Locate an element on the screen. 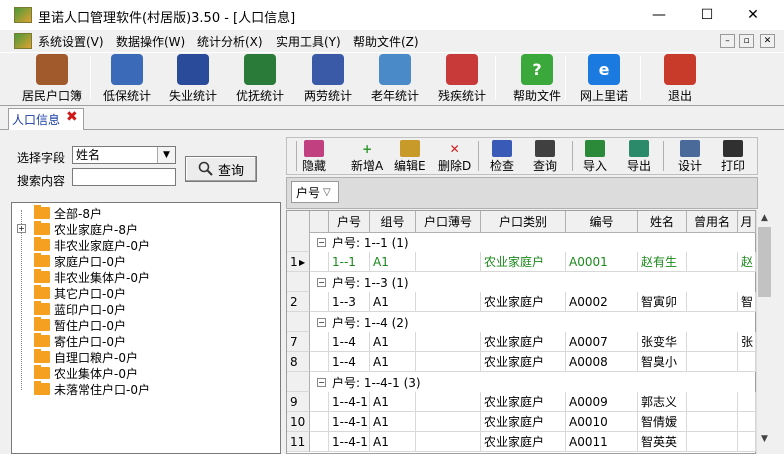 This screenshot has width=784, height=454. grid-column-header: 月 is located at coordinates (747, 222).